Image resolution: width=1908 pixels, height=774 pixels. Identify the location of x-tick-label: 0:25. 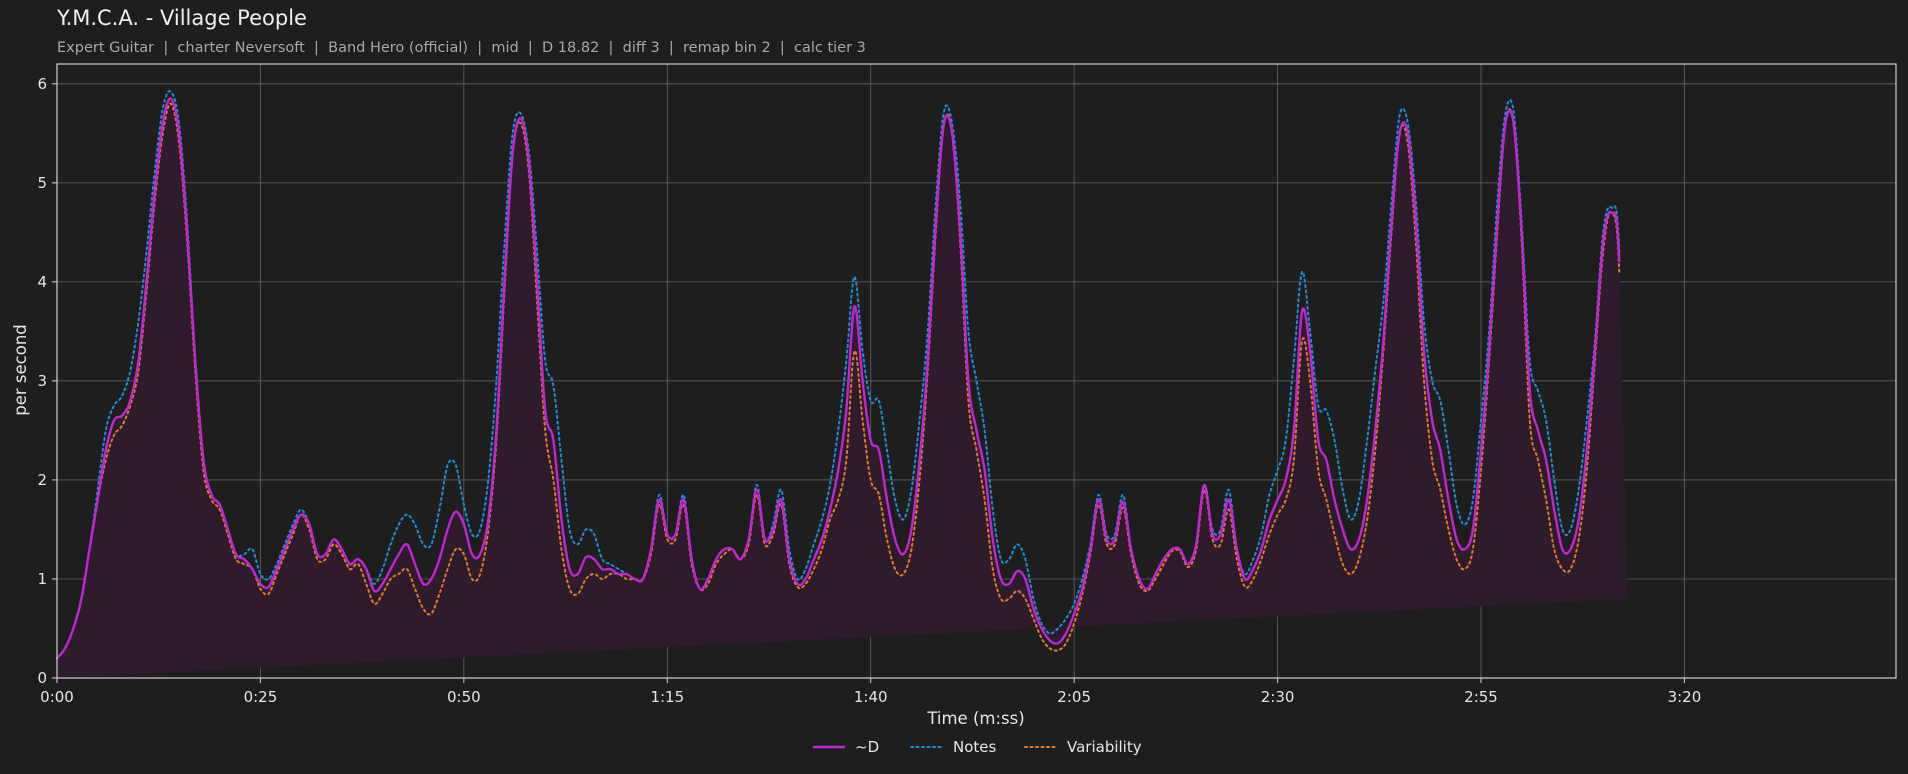
(261, 697).